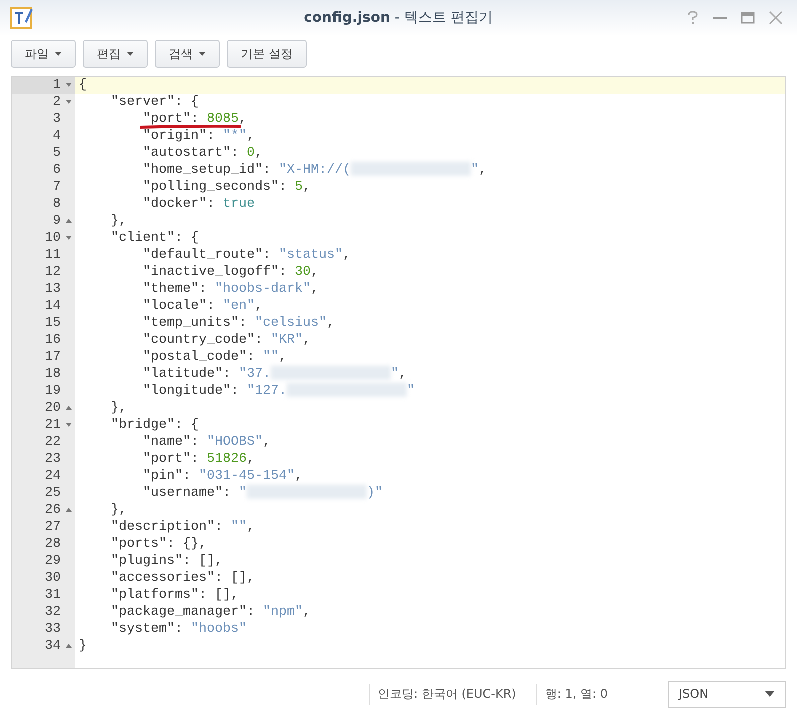  I want to click on code-text: "temp_units":, so click(195, 323).